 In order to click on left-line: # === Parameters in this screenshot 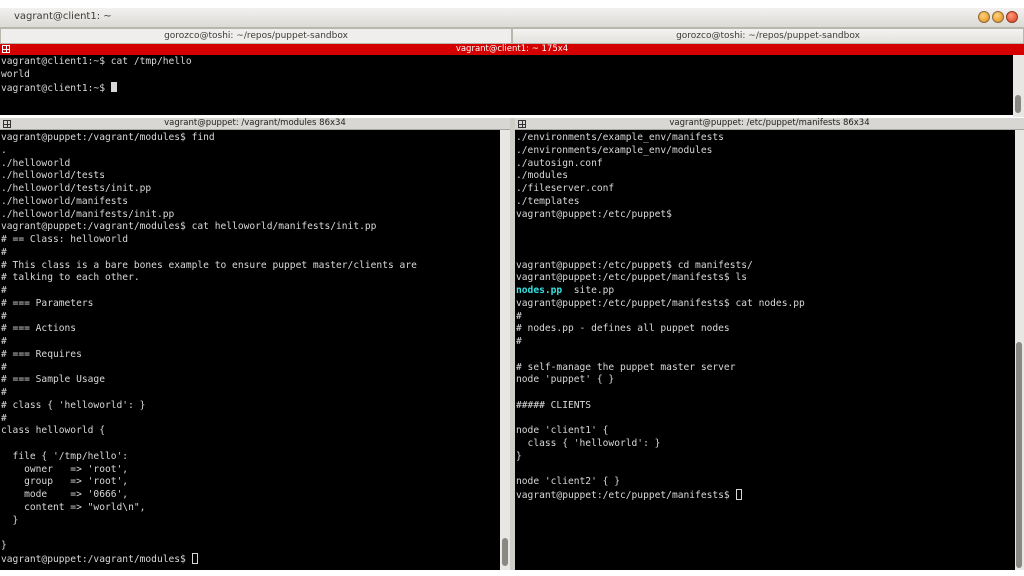, I will do `click(47, 303)`.